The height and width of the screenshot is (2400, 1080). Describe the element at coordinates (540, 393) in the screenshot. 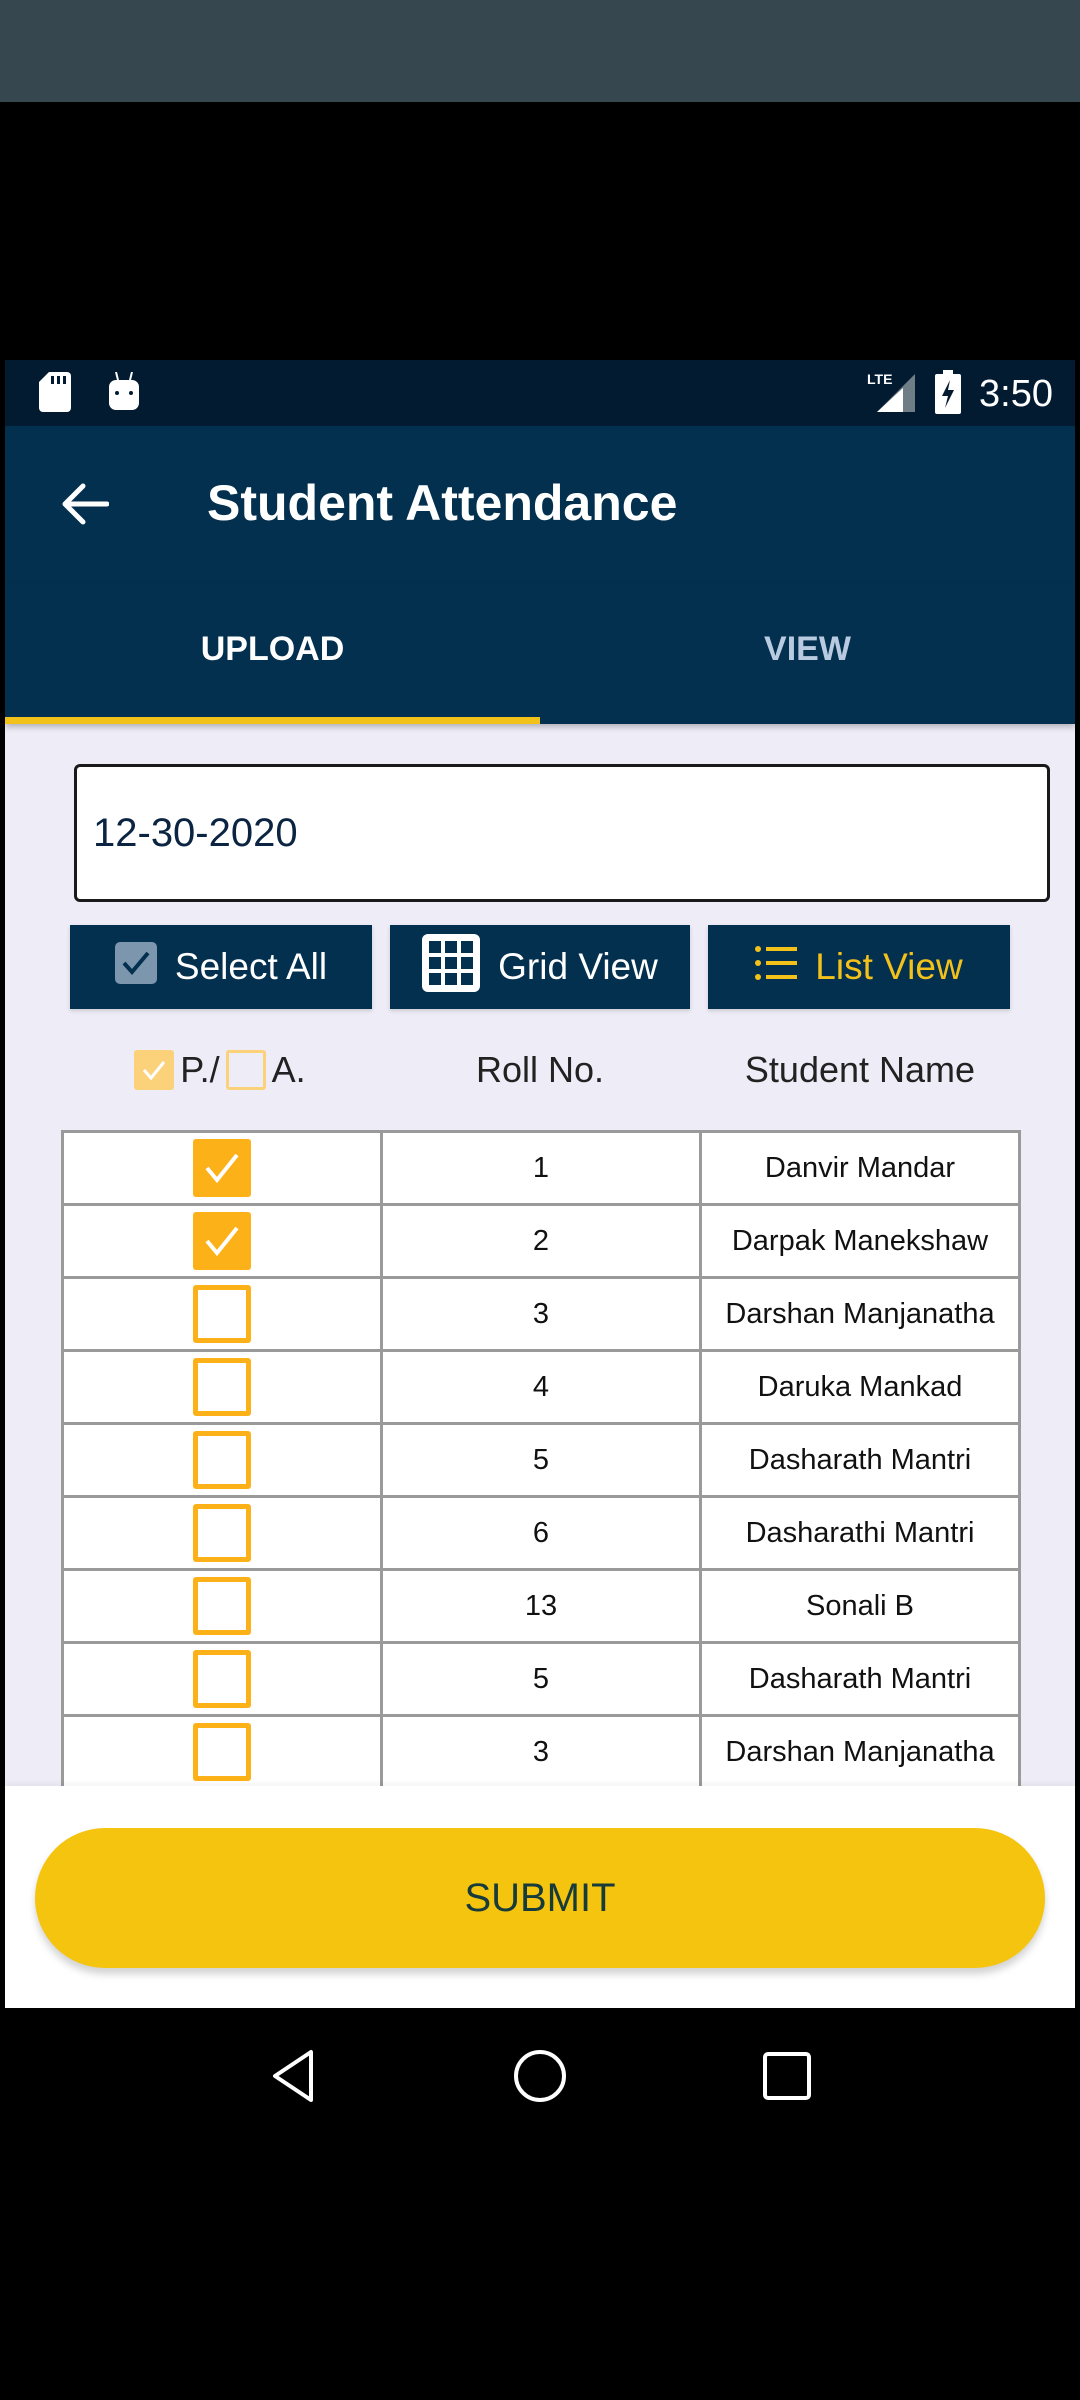

I see `status-bar: LTE 3:50` at that location.